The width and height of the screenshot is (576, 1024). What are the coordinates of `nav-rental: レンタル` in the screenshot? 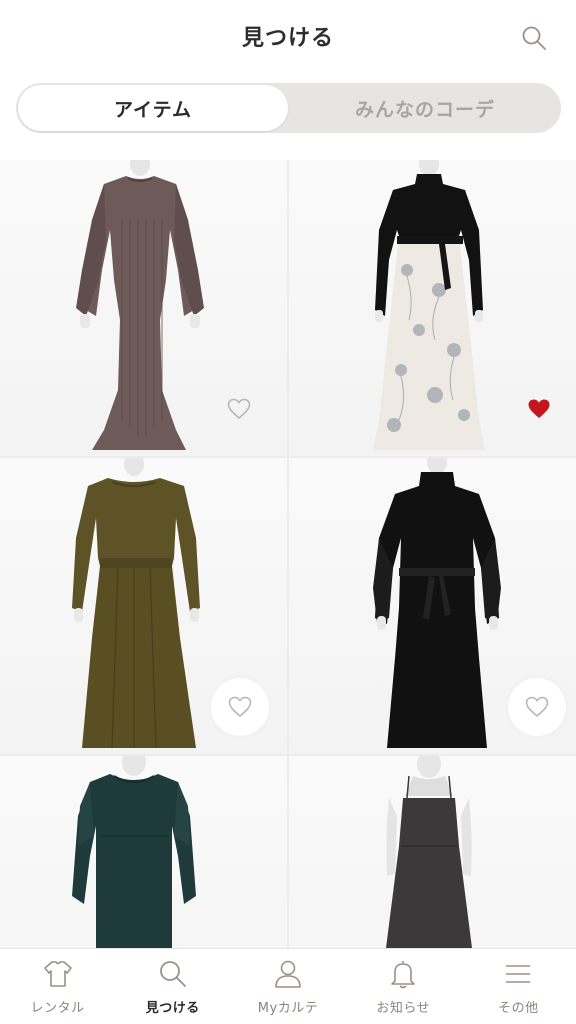 It's located at (57, 986).